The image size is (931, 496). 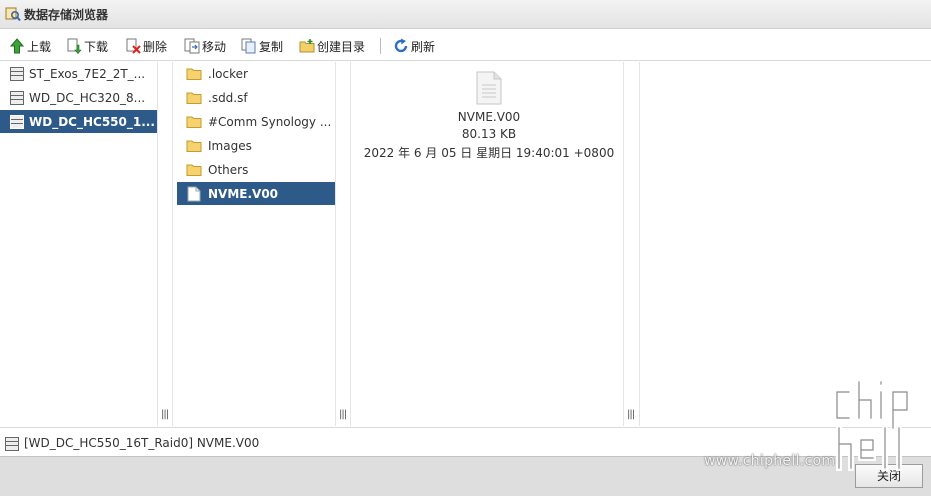 What do you see at coordinates (228, 97) in the screenshot?
I see `folder-label: .sdd.sf` at bounding box center [228, 97].